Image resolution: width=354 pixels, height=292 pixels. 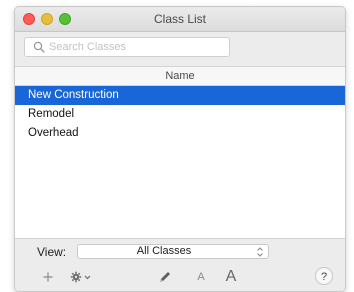 I want to click on settings-menu-button, so click(x=83, y=277).